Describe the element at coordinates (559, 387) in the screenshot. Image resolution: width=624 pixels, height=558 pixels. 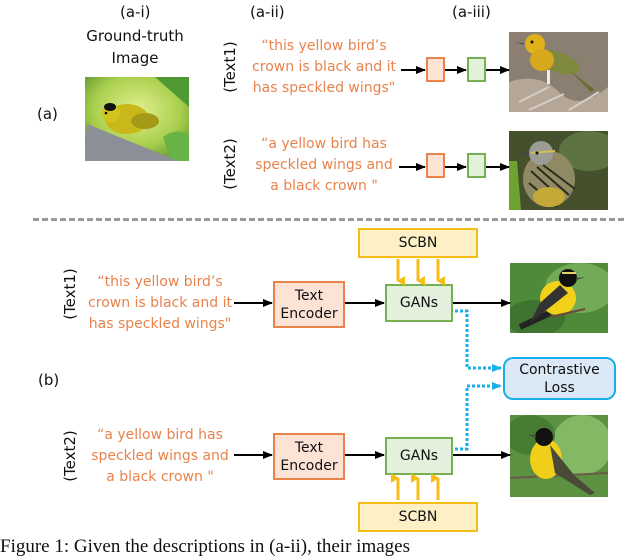
I see `contrastive-label-line: Loss` at that location.